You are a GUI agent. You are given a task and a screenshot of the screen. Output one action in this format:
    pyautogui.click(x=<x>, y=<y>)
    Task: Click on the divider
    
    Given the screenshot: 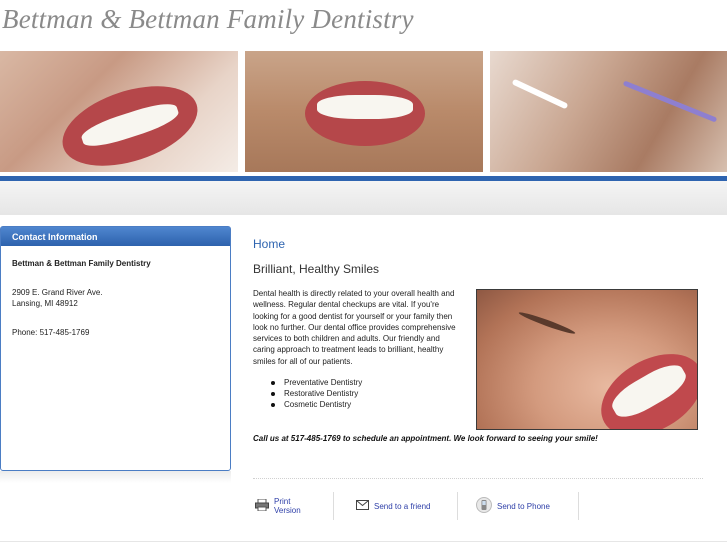 What is the action you would take?
    pyautogui.click(x=478, y=478)
    